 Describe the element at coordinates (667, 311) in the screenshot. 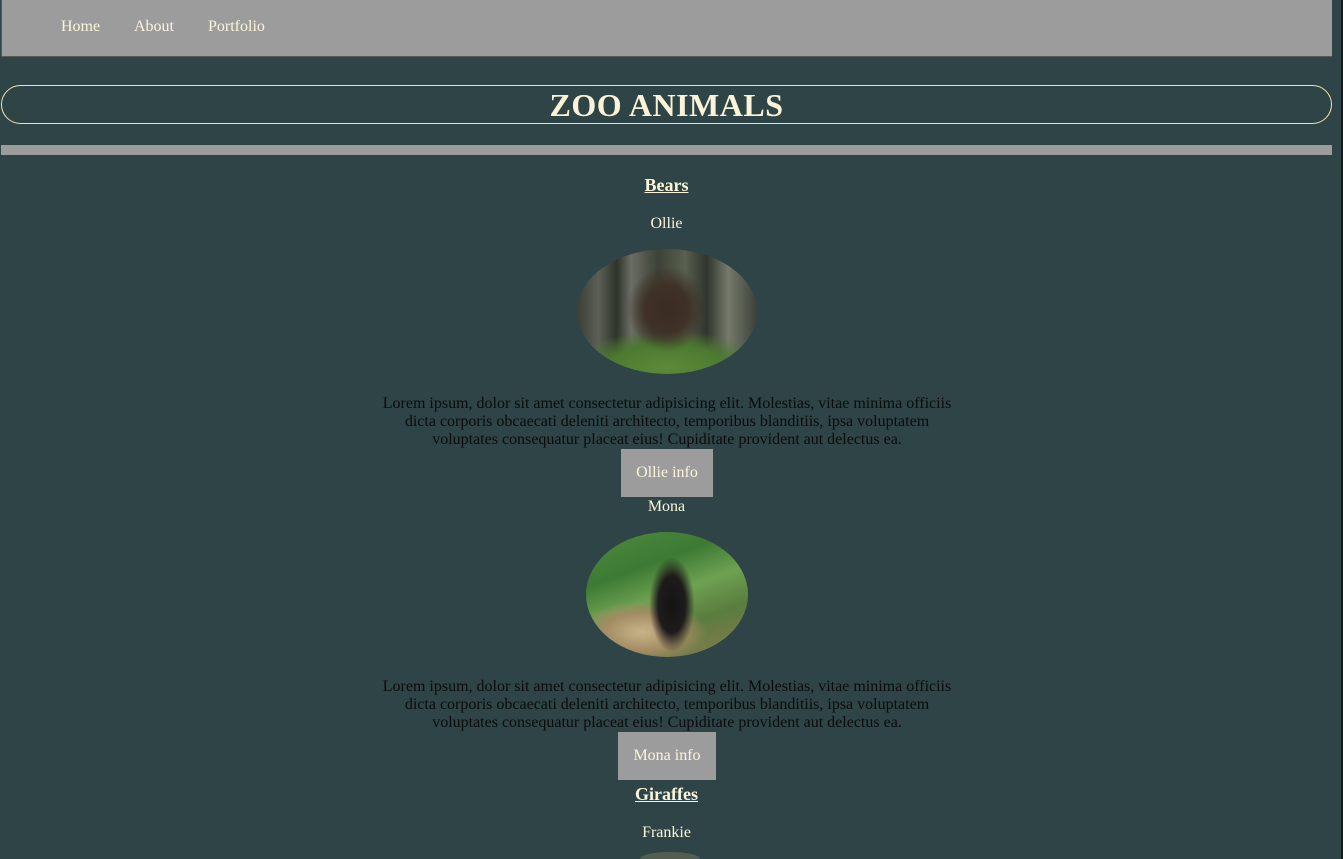

I see `brown-bear-photo` at that location.